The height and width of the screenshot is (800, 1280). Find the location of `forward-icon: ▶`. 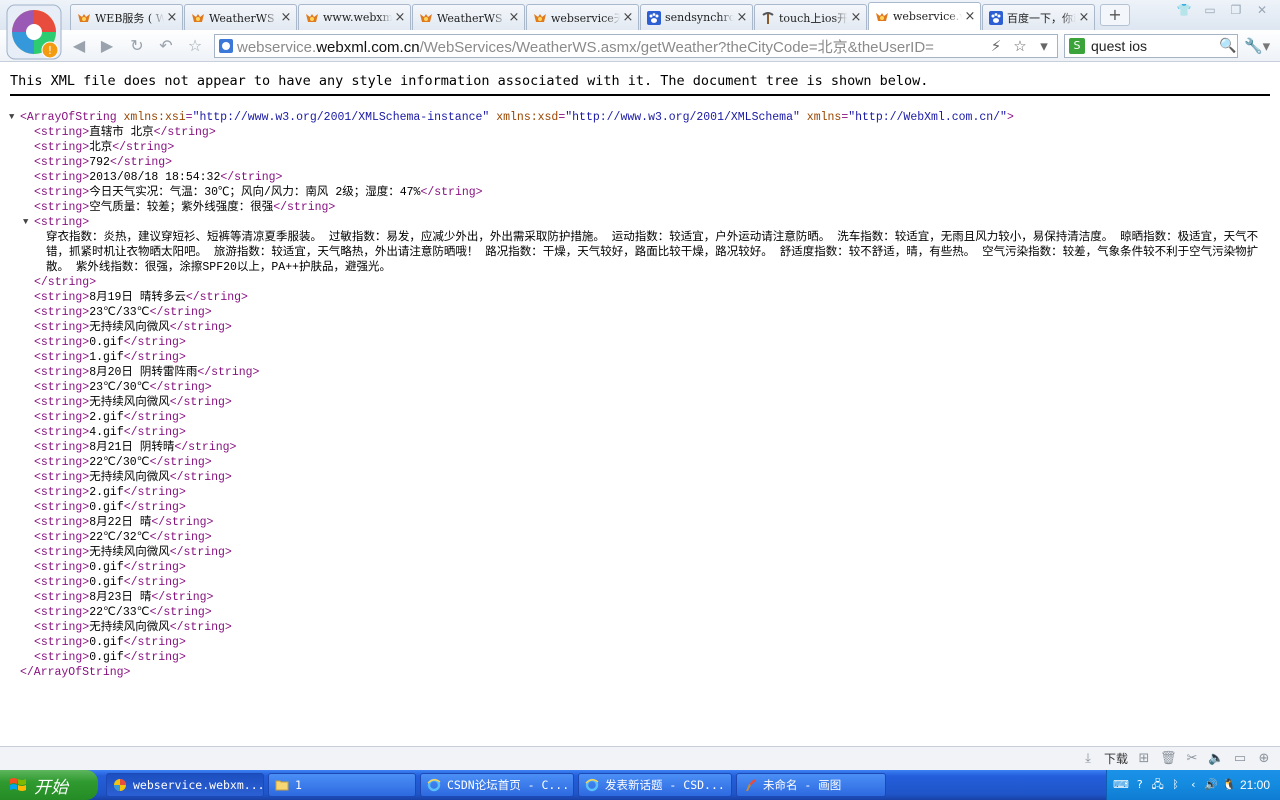

forward-icon: ▶ is located at coordinates (107, 46).